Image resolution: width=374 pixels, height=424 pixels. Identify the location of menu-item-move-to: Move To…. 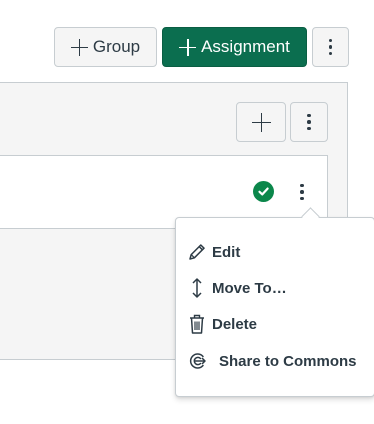
(236, 288).